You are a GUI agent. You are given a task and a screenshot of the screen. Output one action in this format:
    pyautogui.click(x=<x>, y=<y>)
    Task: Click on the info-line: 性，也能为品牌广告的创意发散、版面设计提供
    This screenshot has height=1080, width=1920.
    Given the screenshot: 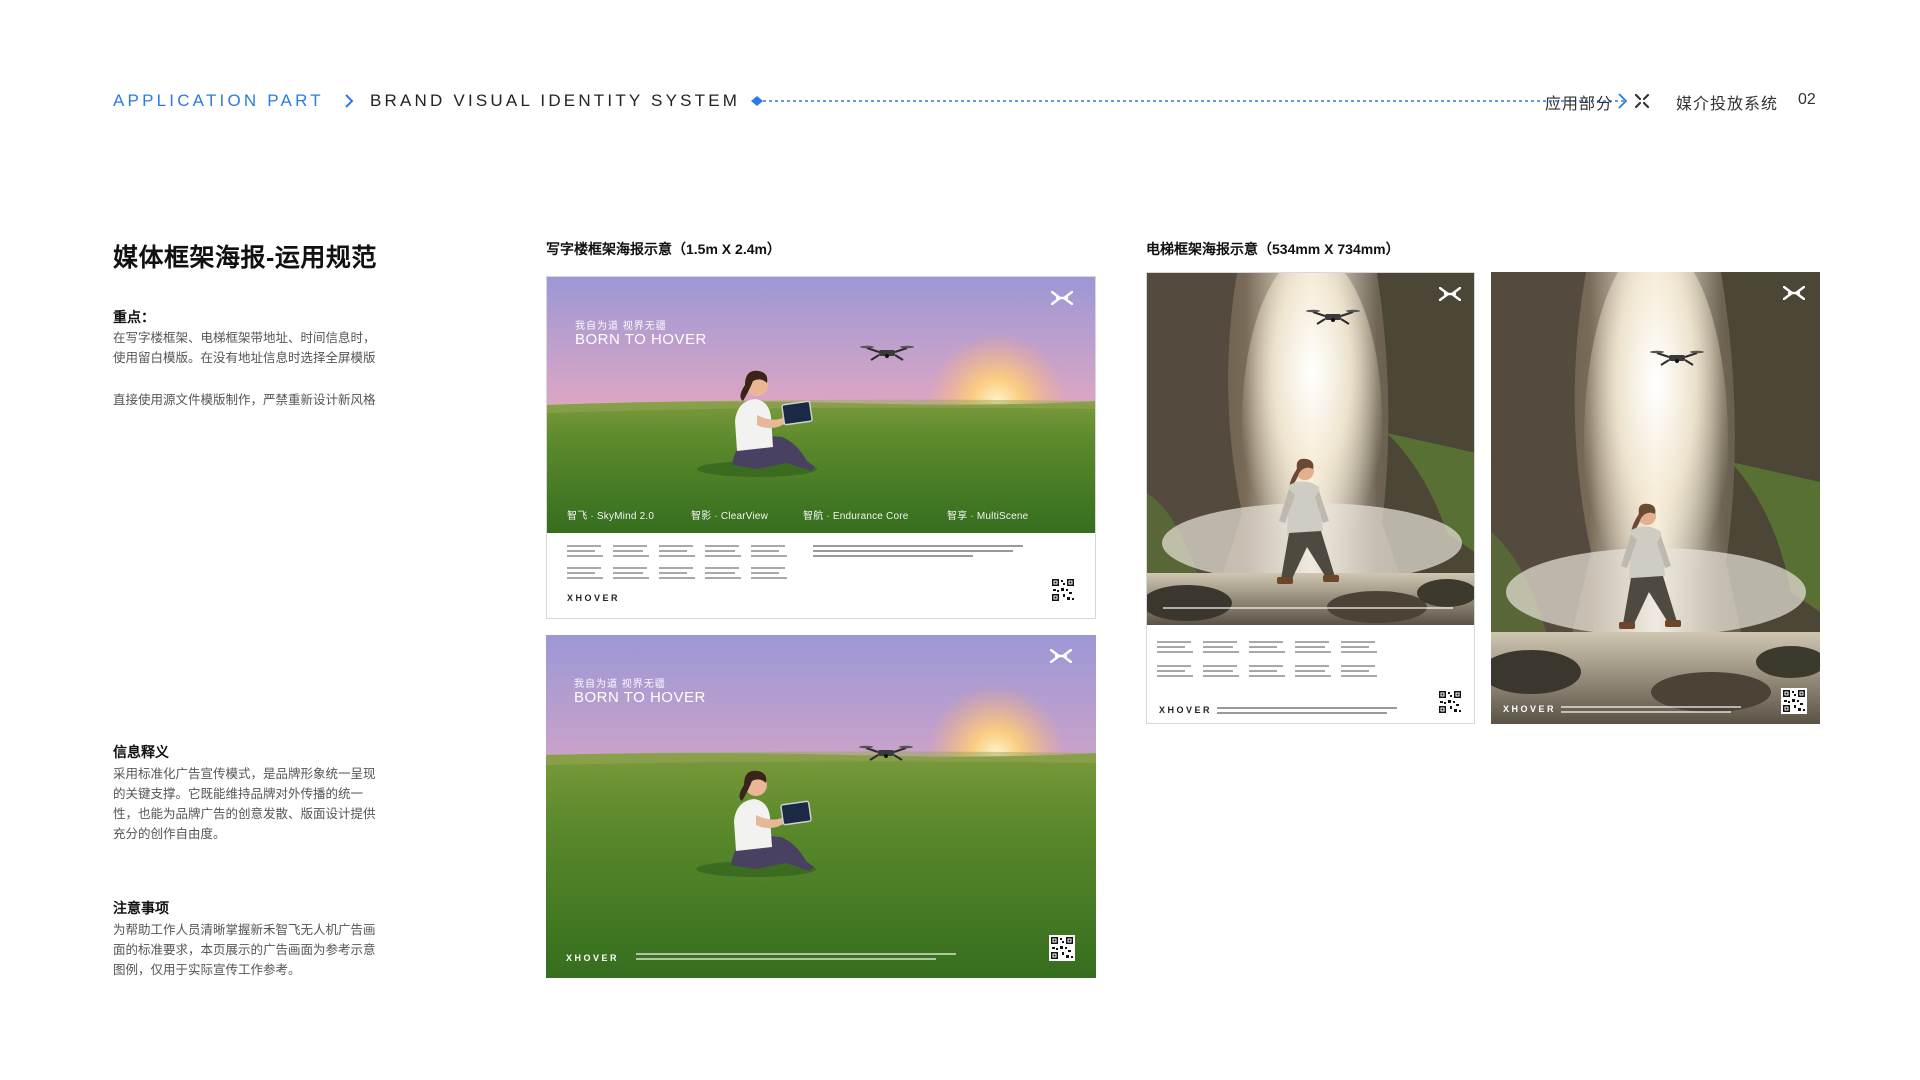 What is the action you would take?
    pyautogui.click(x=244, y=814)
    